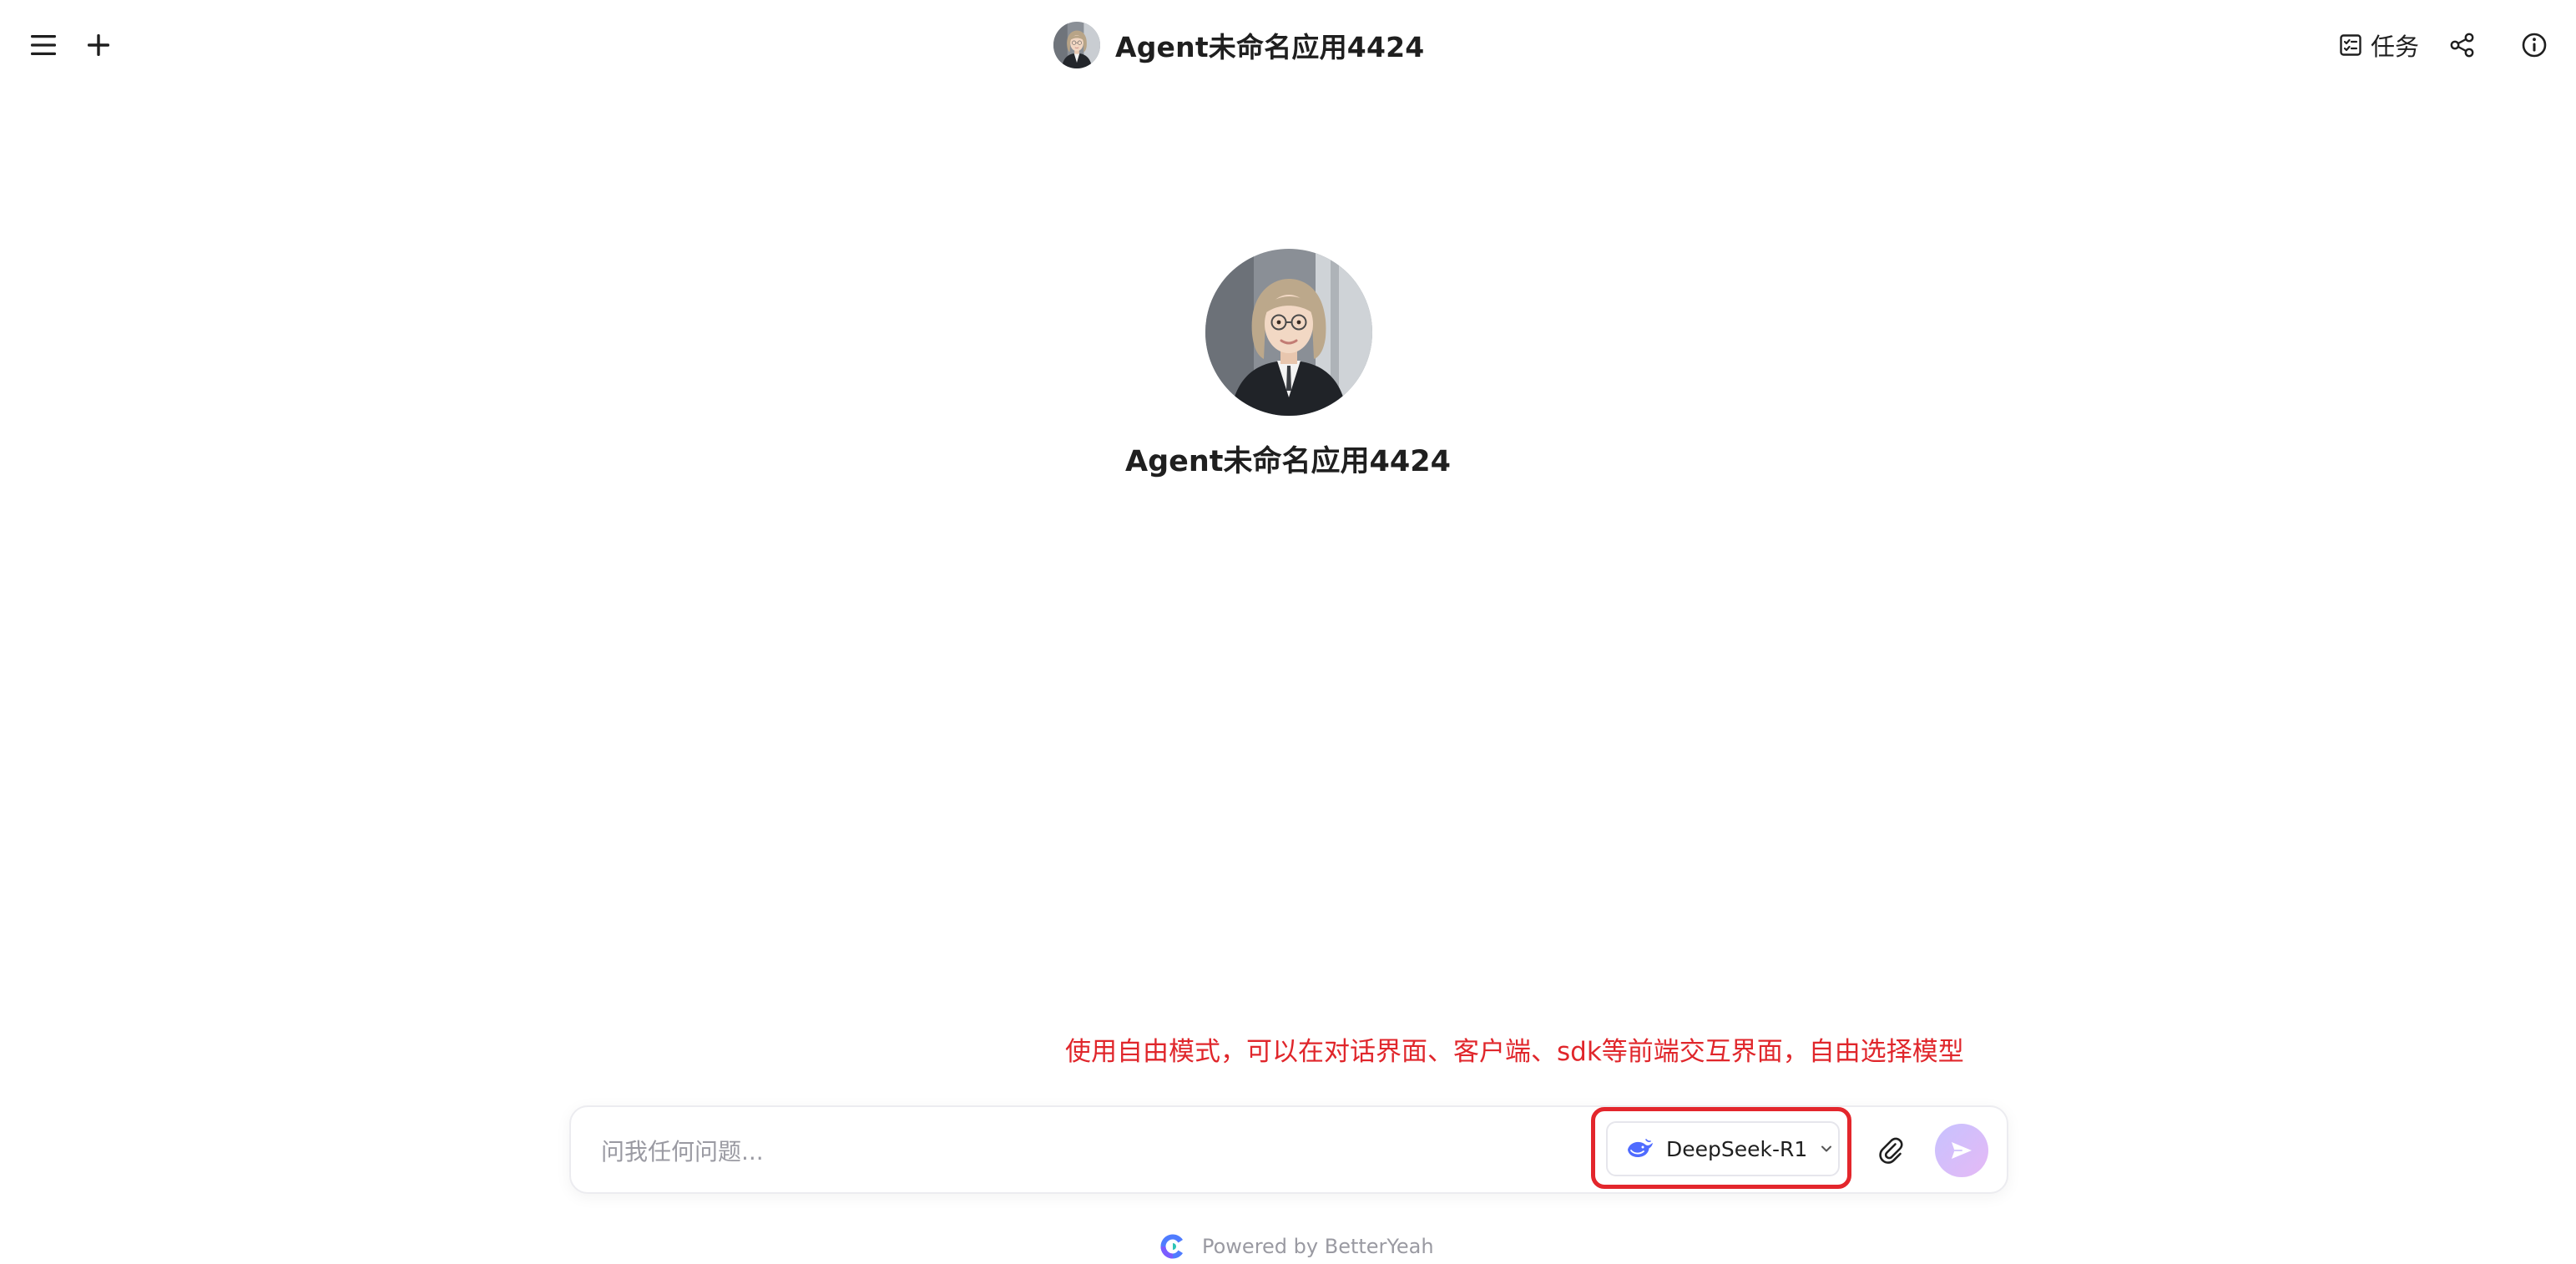 The image size is (2576, 1264). I want to click on powered-by: Powered by BetterYeah, so click(1296, 1246).